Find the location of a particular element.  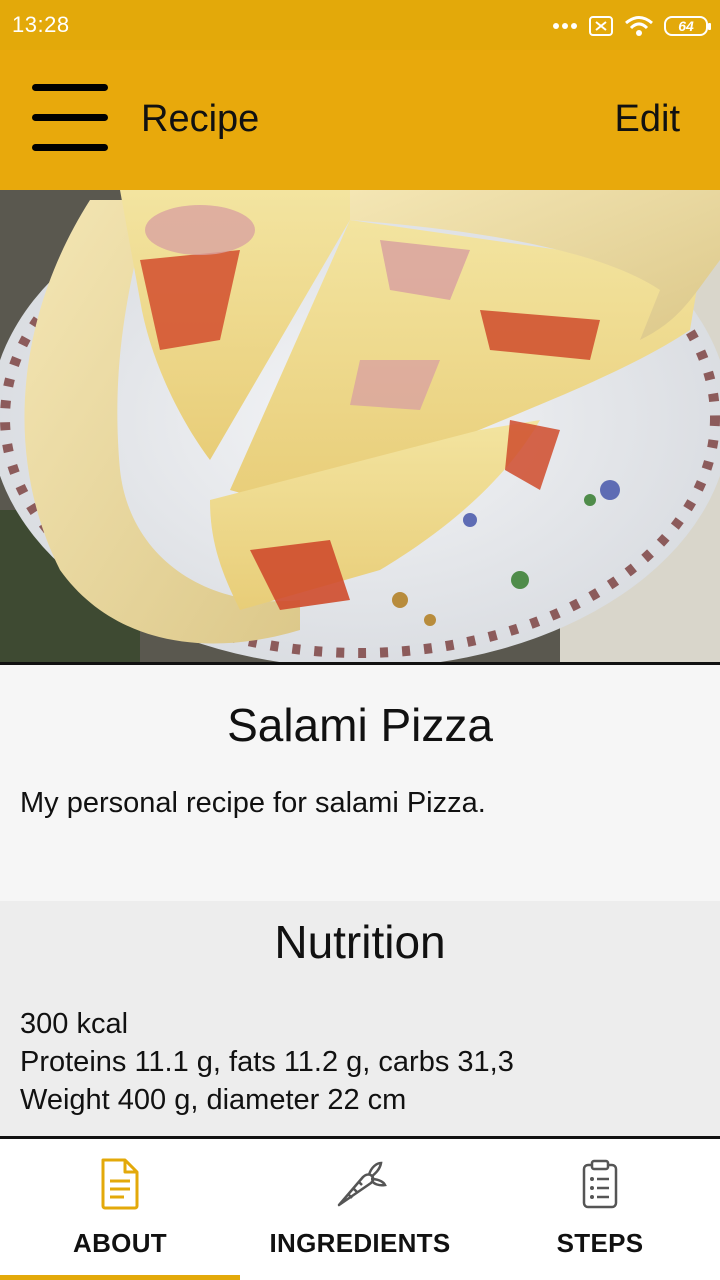

nutrition-macros: Proteins 11.1 g, fats 11.2 g, carbs 31,3 is located at coordinates (267, 1062).